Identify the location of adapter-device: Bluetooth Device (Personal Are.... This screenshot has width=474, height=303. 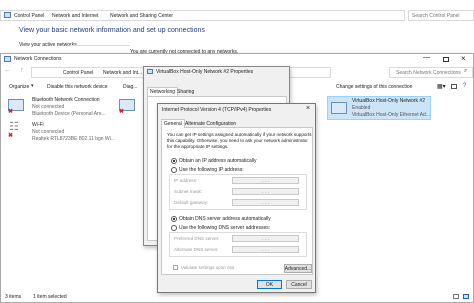
(69, 114).